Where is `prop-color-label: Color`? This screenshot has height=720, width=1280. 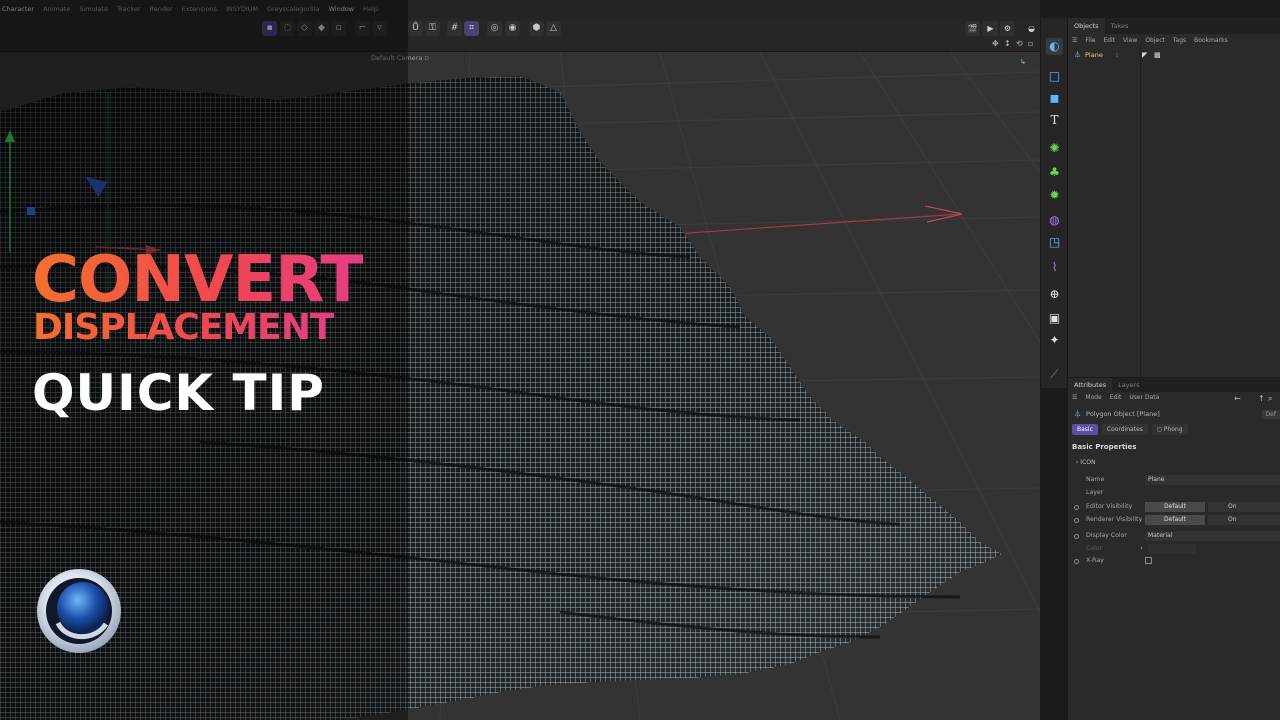
prop-color-label: Color is located at coordinates (1094, 548).